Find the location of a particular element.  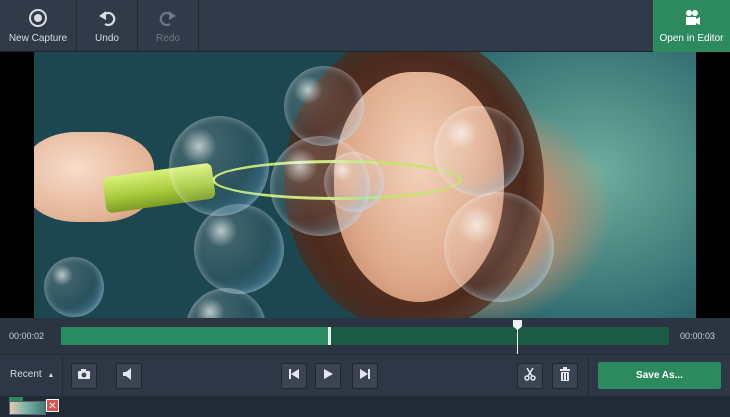

redo-button: Redo is located at coordinates (168, 26).